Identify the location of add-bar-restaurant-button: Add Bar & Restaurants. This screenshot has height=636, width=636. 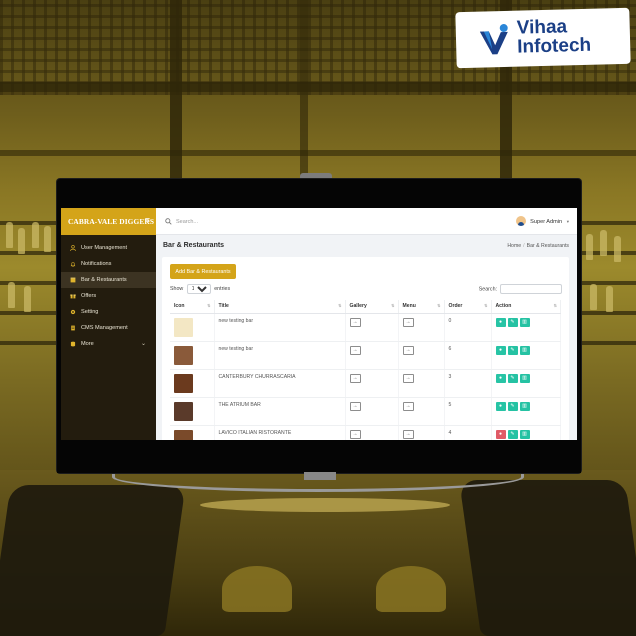
(203, 271).